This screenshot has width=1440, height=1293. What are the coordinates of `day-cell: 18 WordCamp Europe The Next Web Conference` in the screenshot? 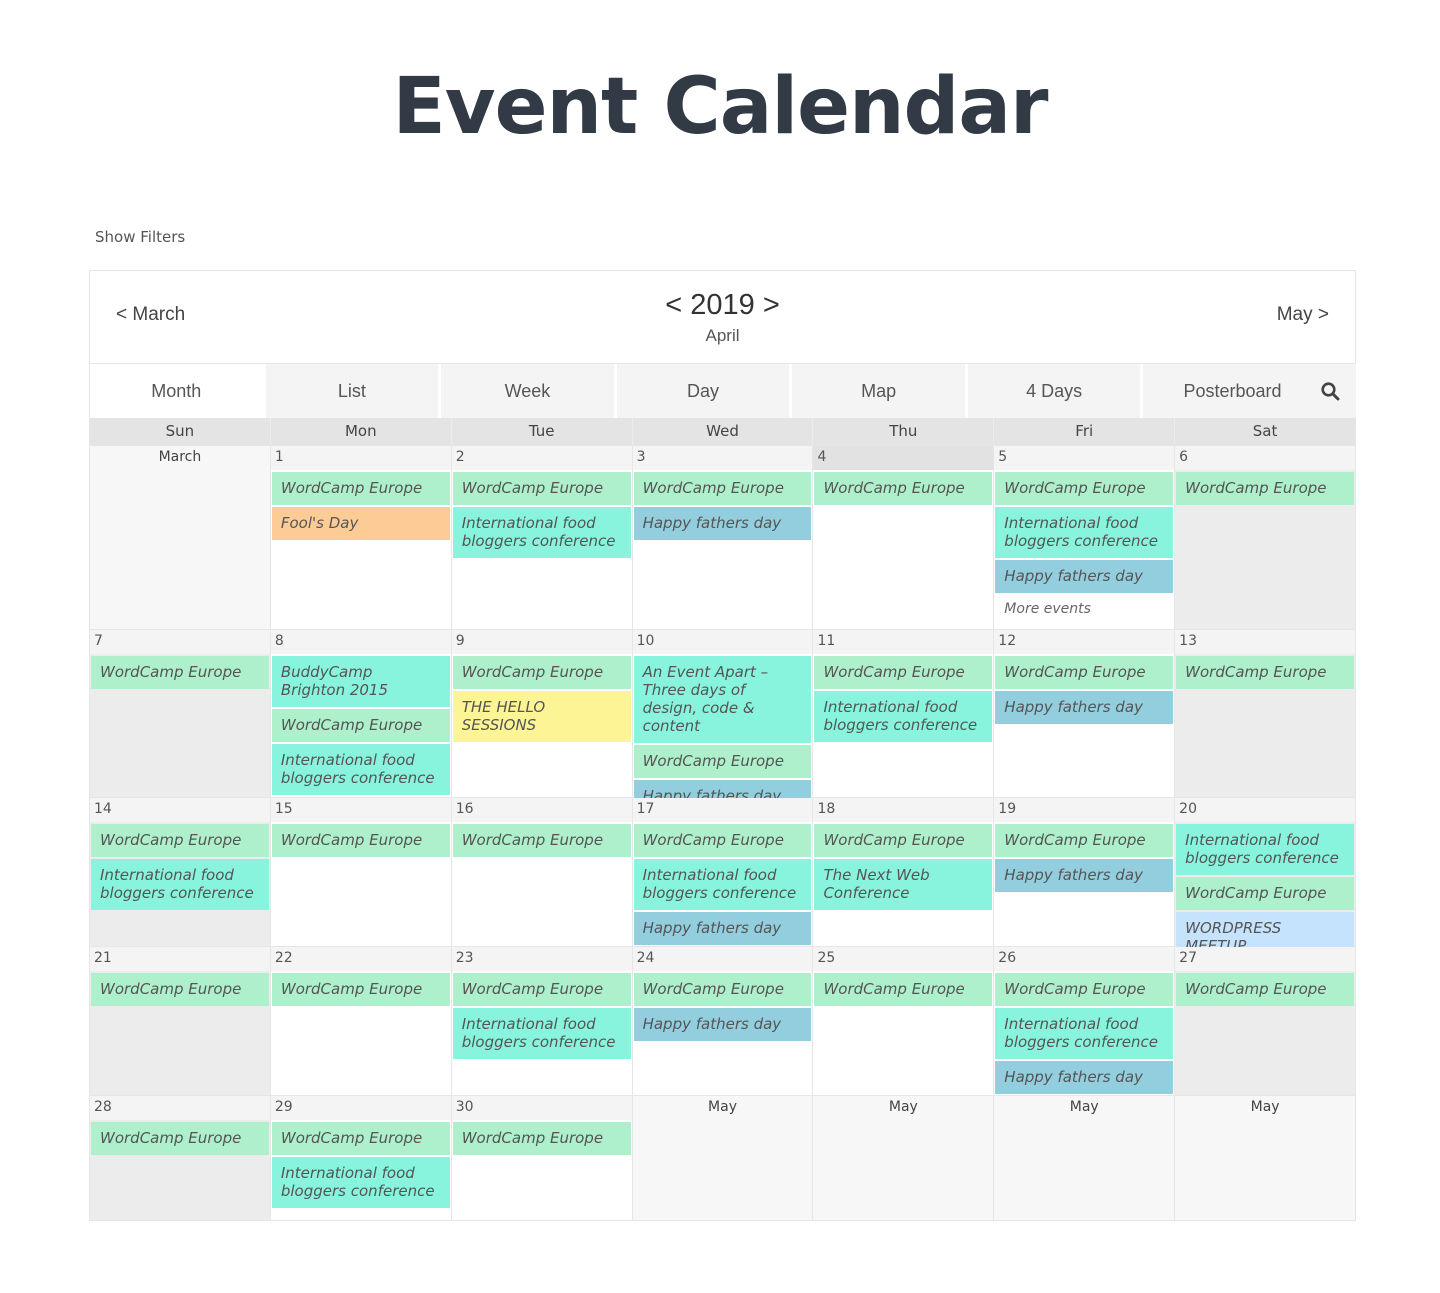 It's located at (904, 872).